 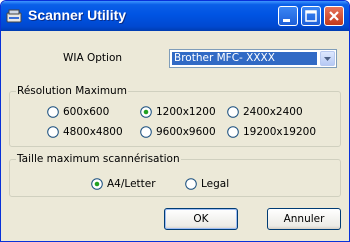 I want to click on wia-option-select: Brother MFC- XXXX, so click(x=253, y=58).